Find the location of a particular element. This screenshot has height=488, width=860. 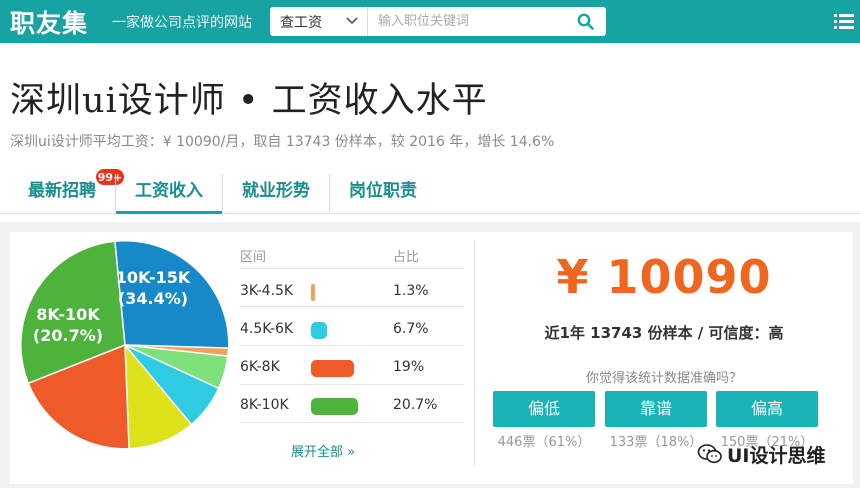

vote-high-button: 偏高 is located at coordinates (767, 409).